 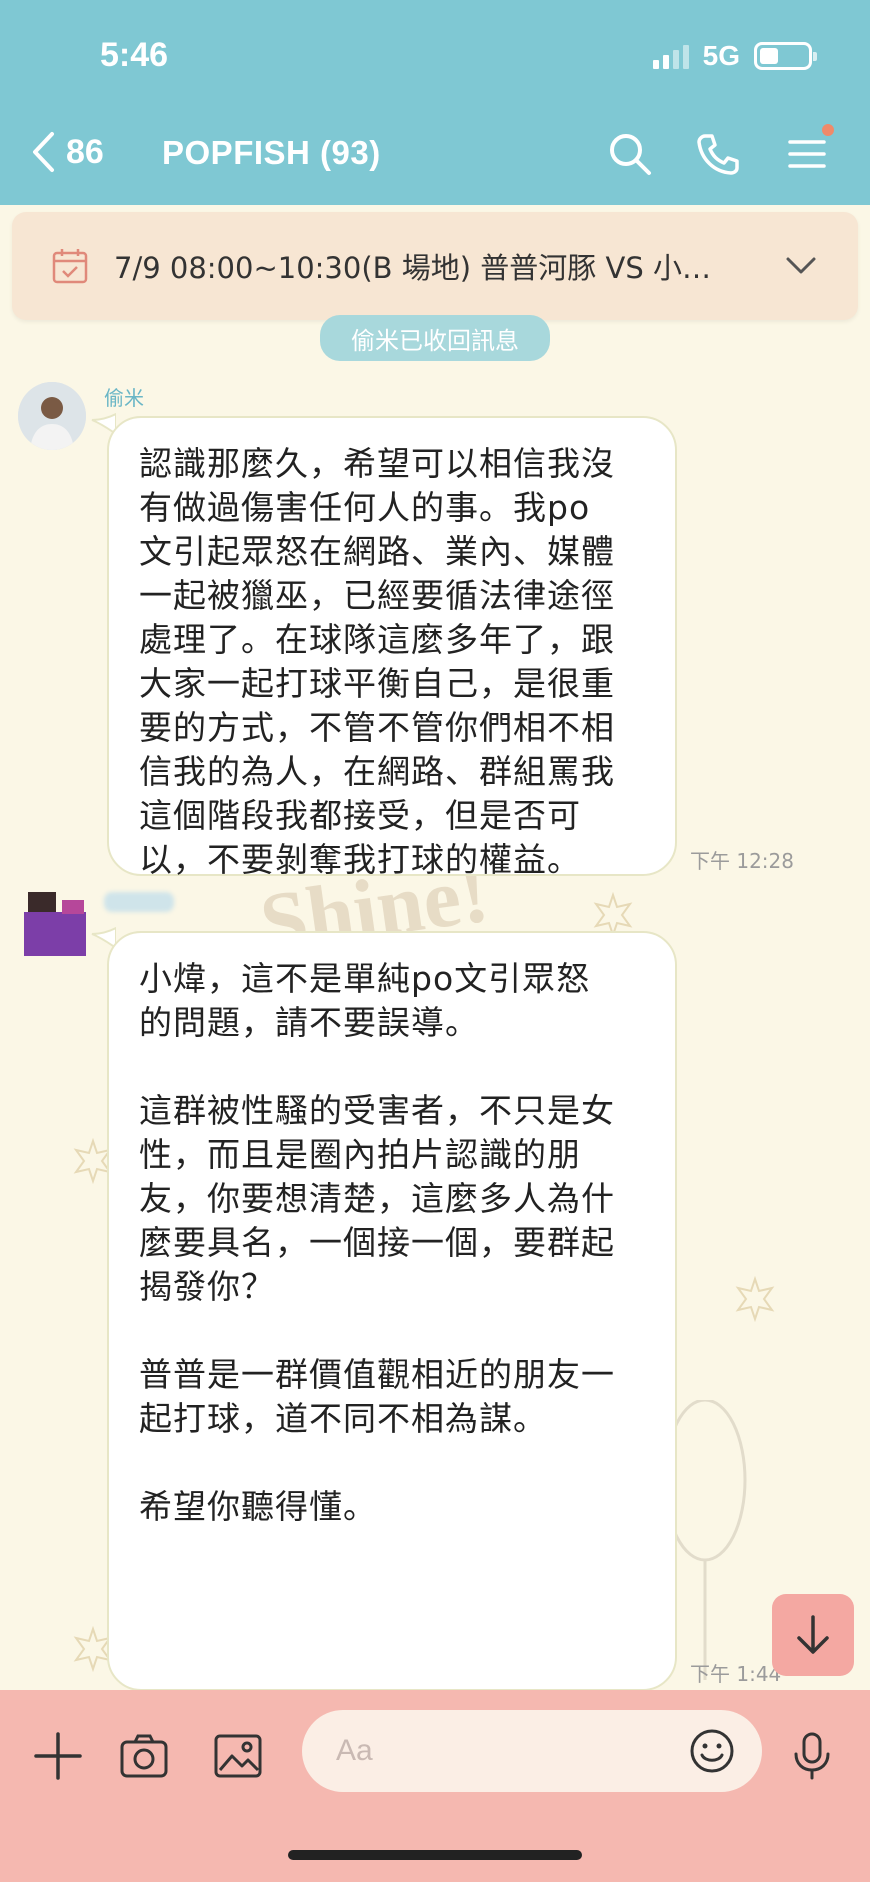 I want to click on back-button: 86, so click(x=67, y=152).